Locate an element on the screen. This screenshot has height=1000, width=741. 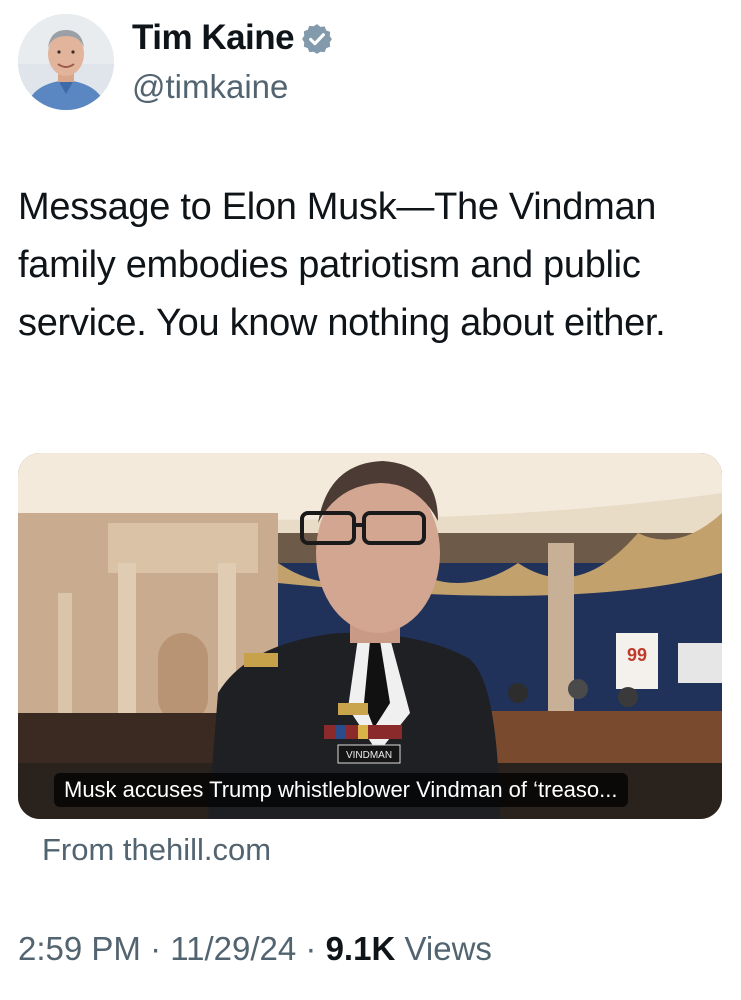
author-name-row: Tim Kaine is located at coordinates (233, 38).